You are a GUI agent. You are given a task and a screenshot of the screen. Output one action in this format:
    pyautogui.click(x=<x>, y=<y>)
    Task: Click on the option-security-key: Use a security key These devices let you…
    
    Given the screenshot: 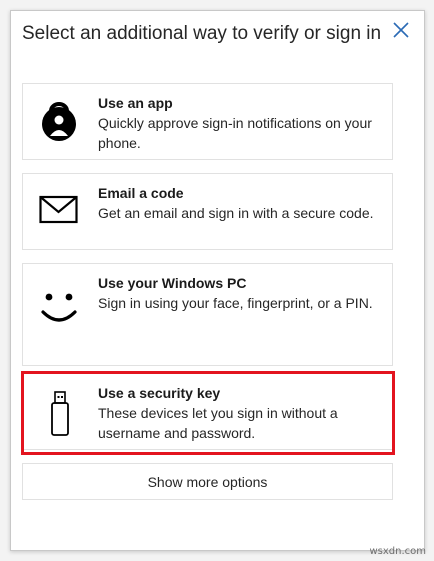 What is the action you would take?
    pyautogui.click(x=207, y=411)
    